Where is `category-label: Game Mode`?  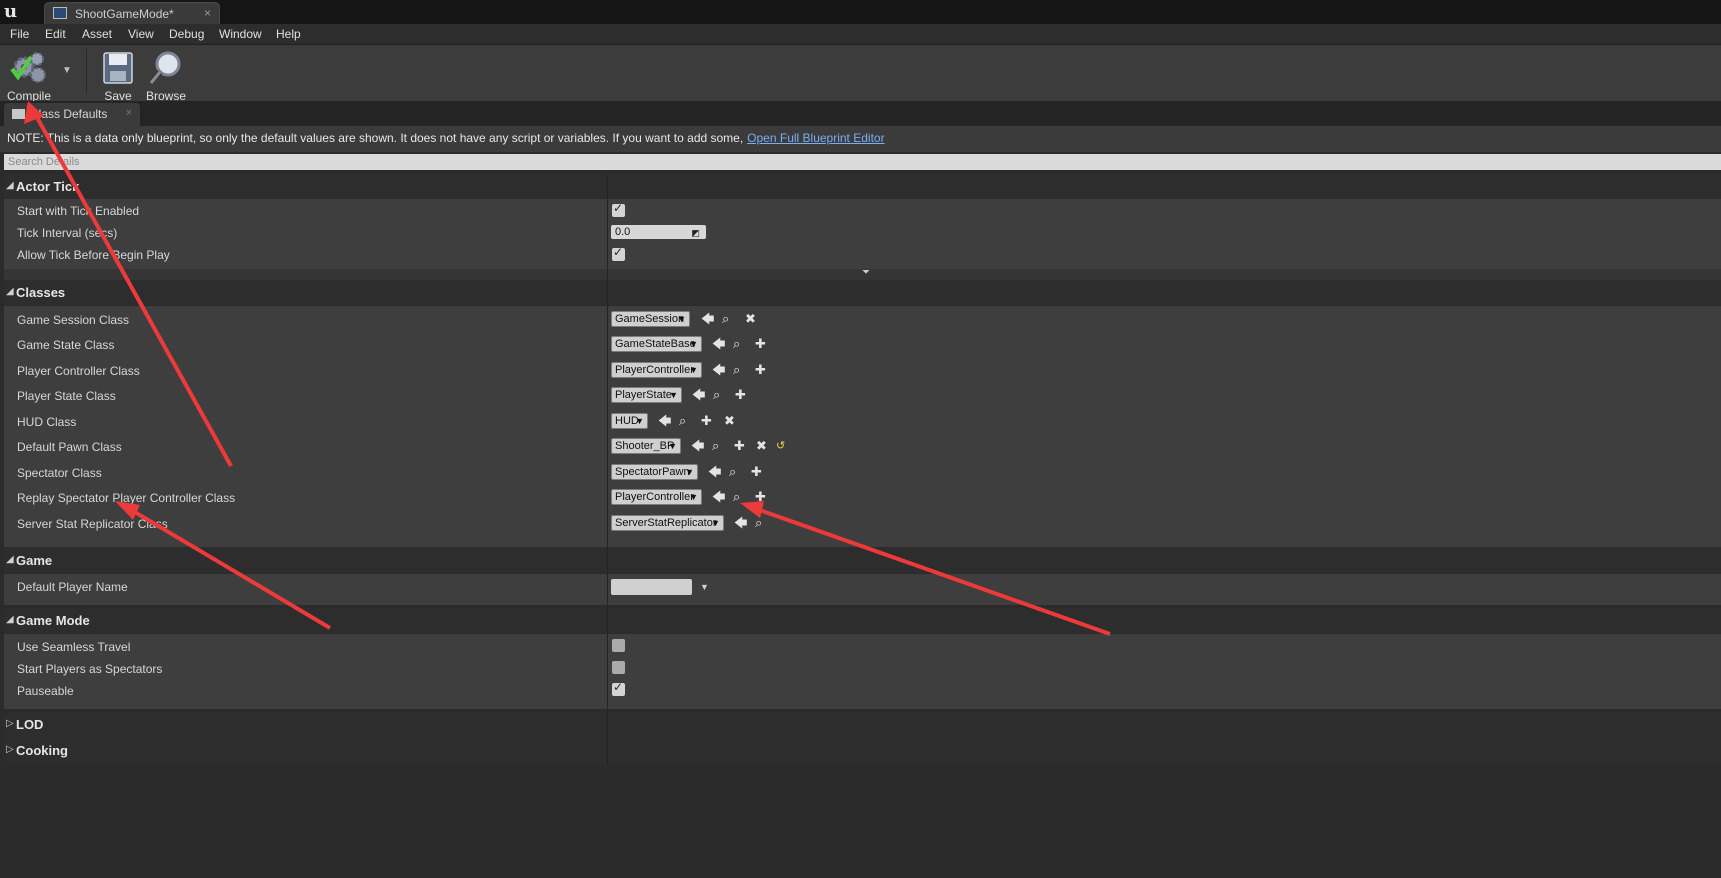
category-label: Game Mode is located at coordinates (53, 620).